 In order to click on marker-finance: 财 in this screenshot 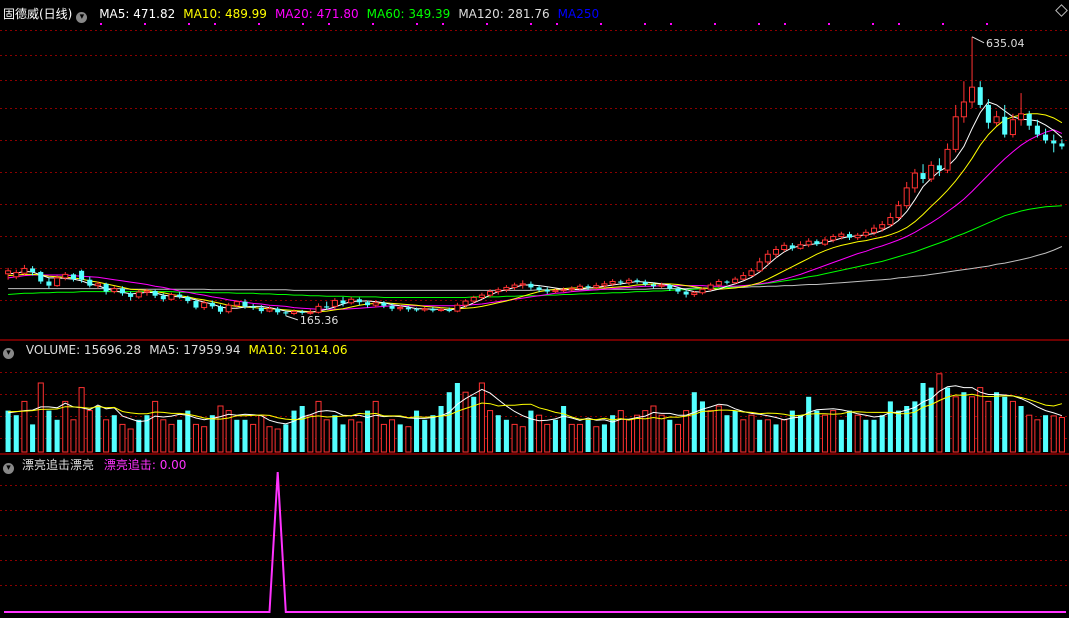, I will do `click(453, 333)`.